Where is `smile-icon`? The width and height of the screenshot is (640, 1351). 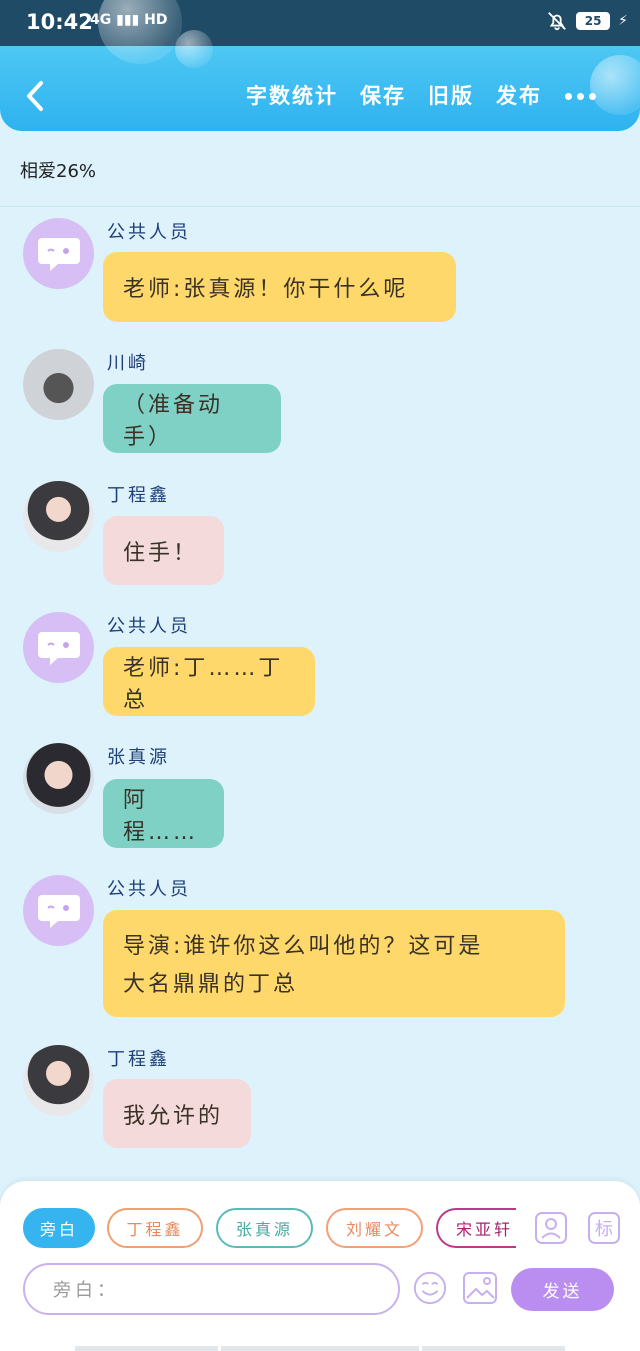
smile-icon is located at coordinates (430, 1288).